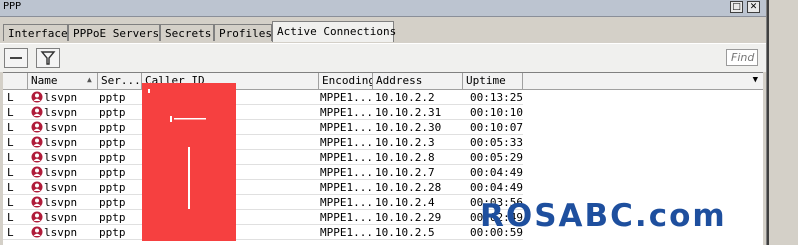 The height and width of the screenshot is (246, 798). What do you see at coordinates (15, 81) in the screenshot?
I see `header-flag` at bounding box center [15, 81].